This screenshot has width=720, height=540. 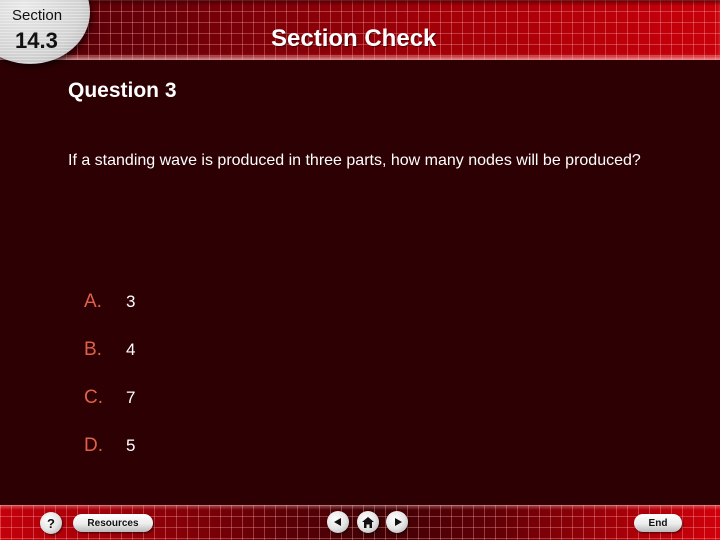 I want to click on answer-value: 5, so click(x=131, y=445).